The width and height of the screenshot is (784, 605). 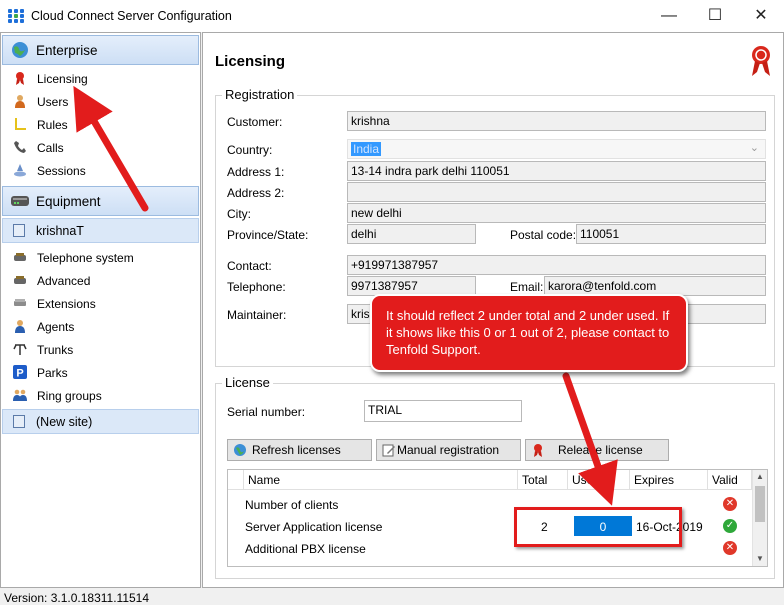 What do you see at coordinates (53, 102) in the screenshot?
I see `sidebar-item-label: Users` at bounding box center [53, 102].